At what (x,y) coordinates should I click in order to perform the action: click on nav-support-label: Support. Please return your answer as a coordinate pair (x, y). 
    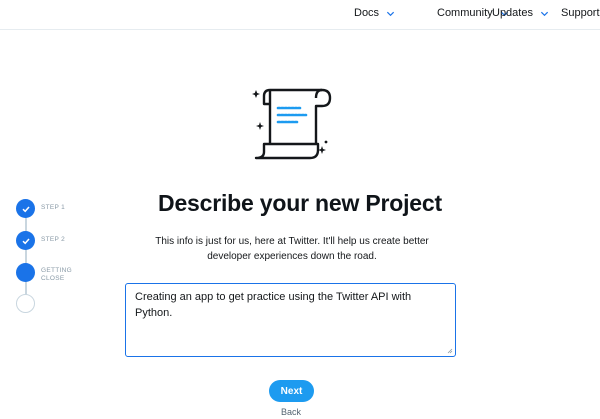
    Looking at the image, I should click on (580, 13).